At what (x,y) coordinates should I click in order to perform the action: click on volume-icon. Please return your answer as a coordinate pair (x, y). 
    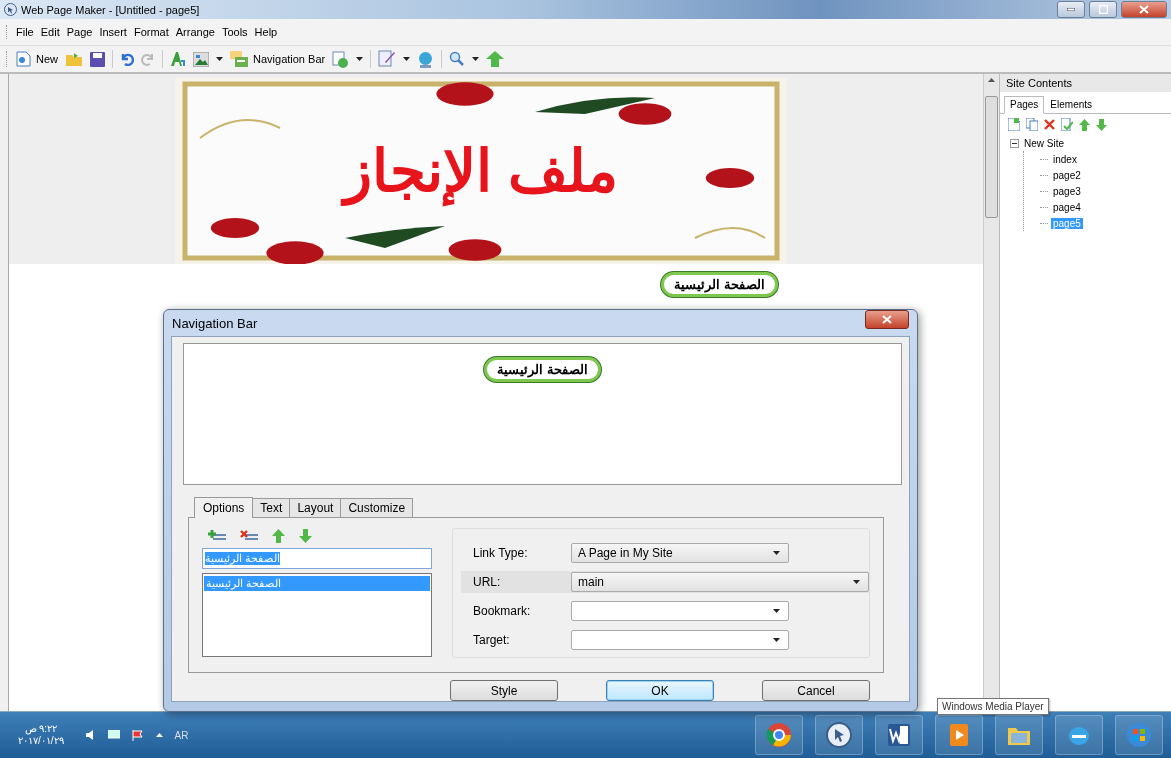
    Looking at the image, I should click on (90, 735).